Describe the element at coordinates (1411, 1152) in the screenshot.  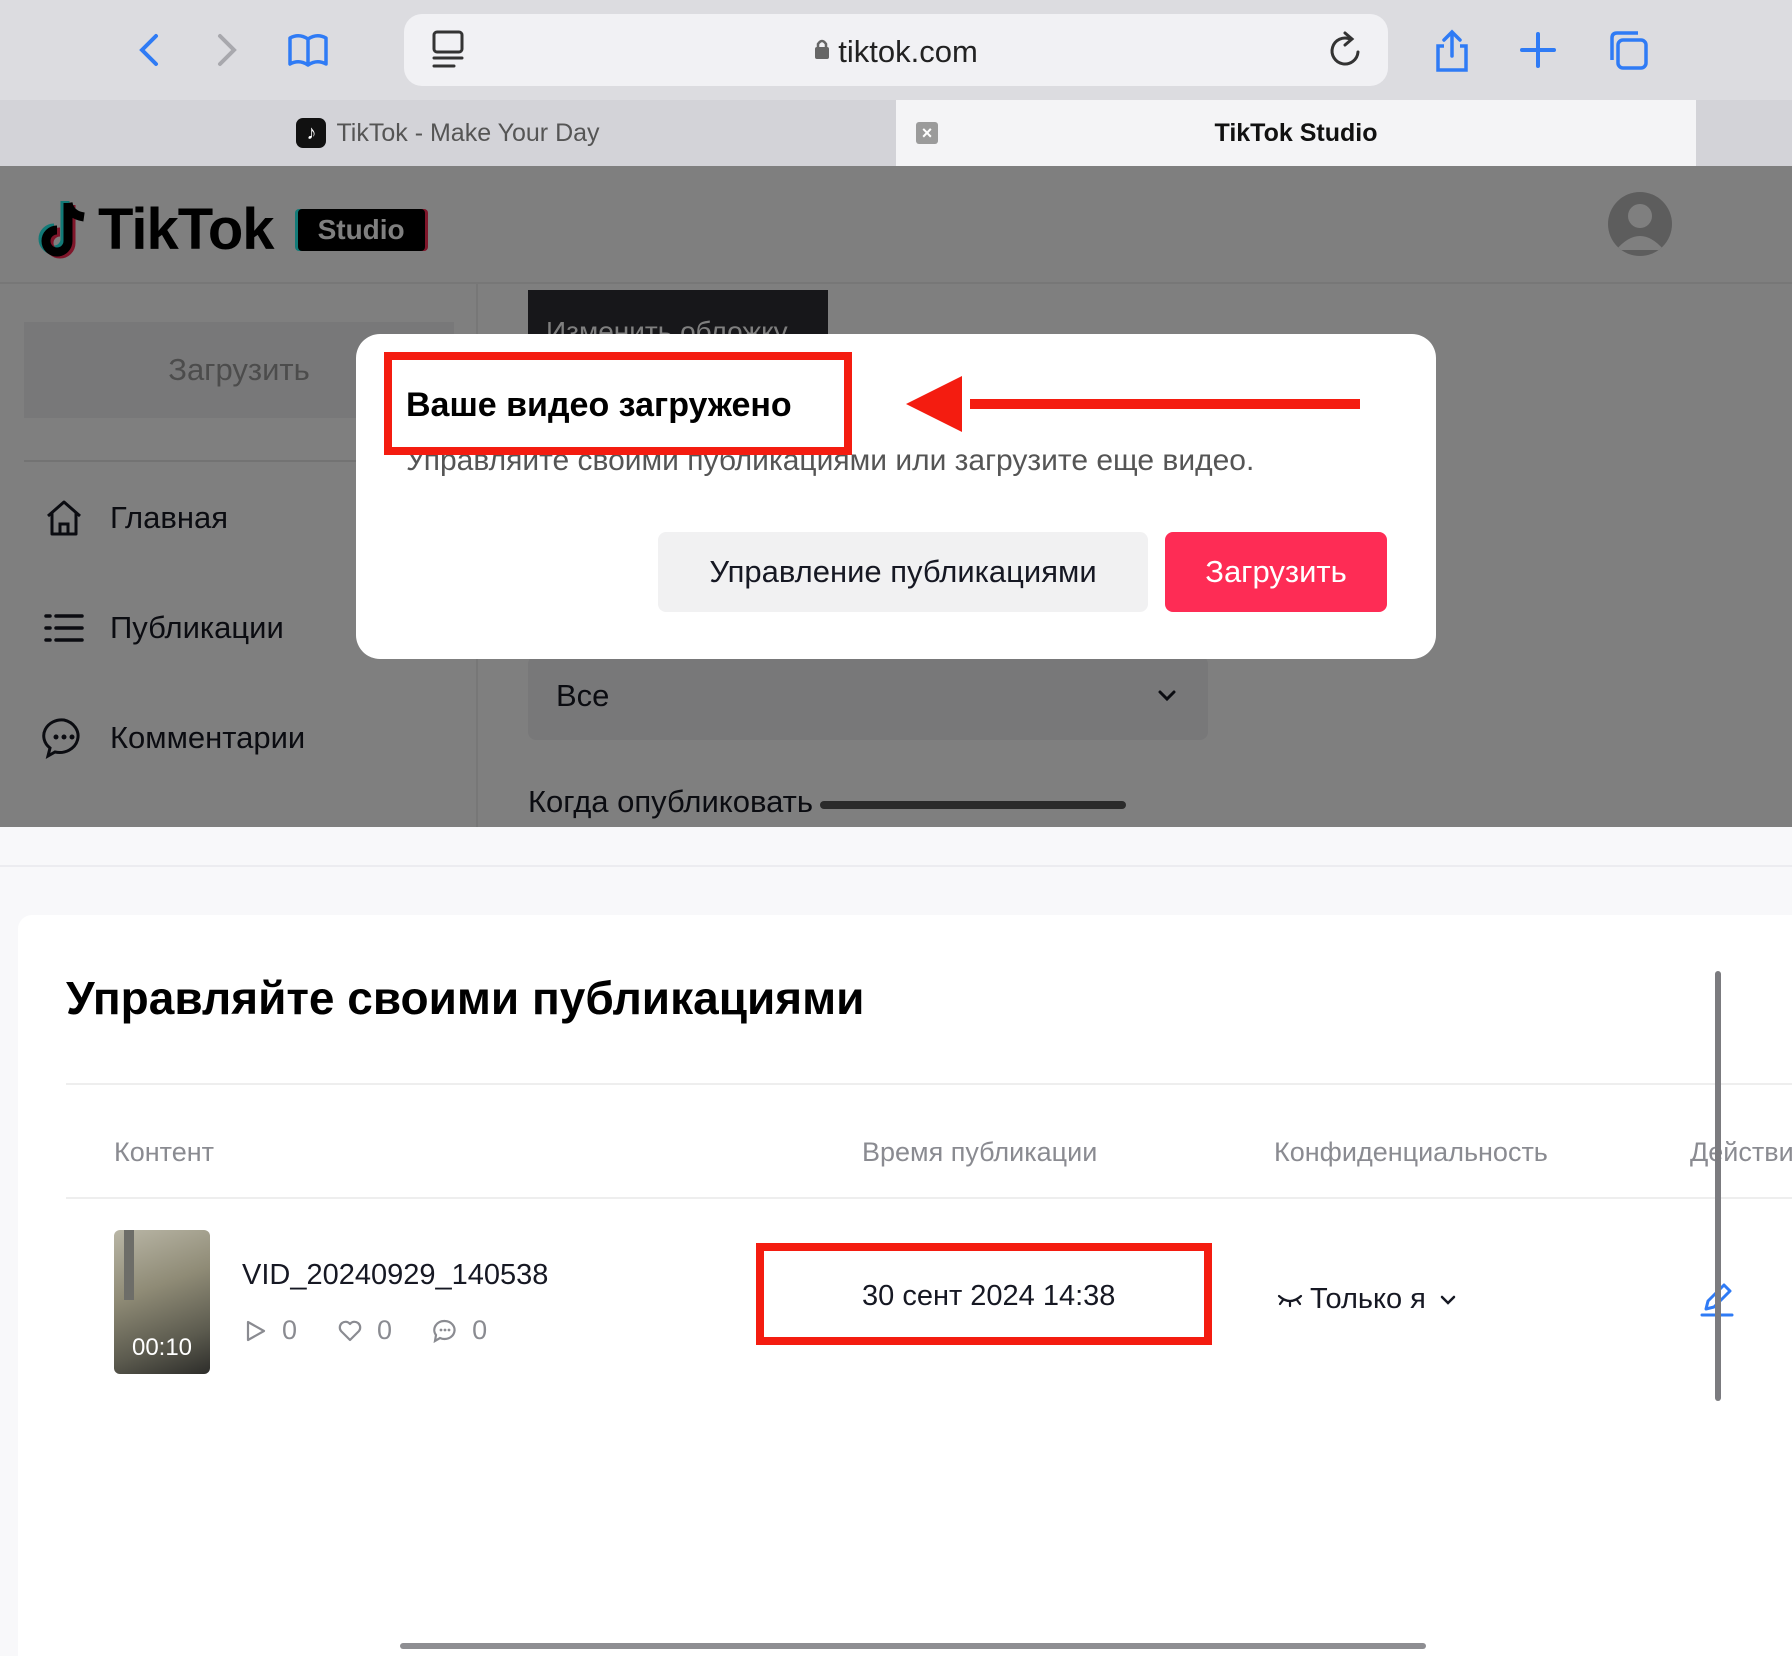
I see `column-header-privacy: Конфиденциальность` at that location.